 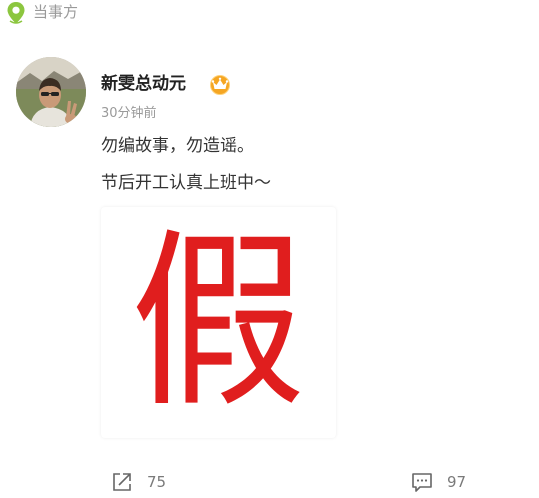 What do you see at coordinates (138, 482) in the screenshot?
I see `share-button: 75` at bounding box center [138, 482].